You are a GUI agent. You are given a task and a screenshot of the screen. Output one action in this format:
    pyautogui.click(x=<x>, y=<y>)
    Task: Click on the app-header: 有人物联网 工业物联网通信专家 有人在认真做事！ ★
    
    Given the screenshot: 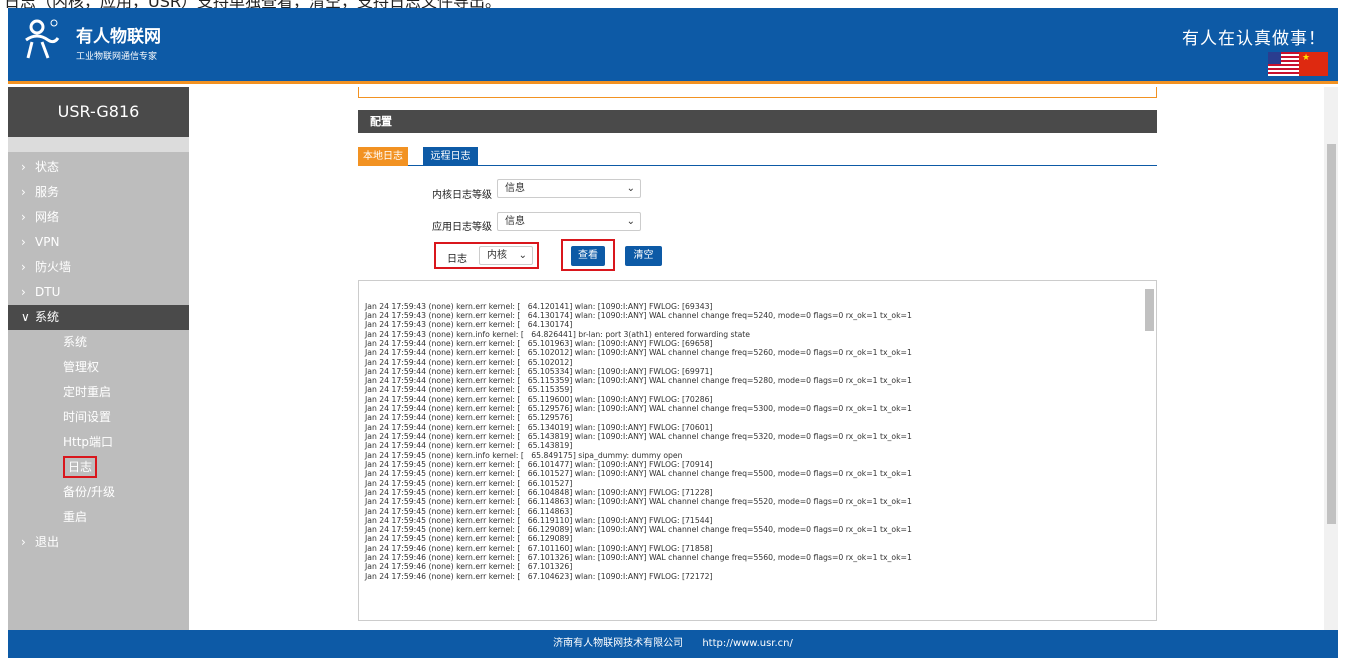 What is the action you would take?
    pyautogui.click(x=673, y=46)
    